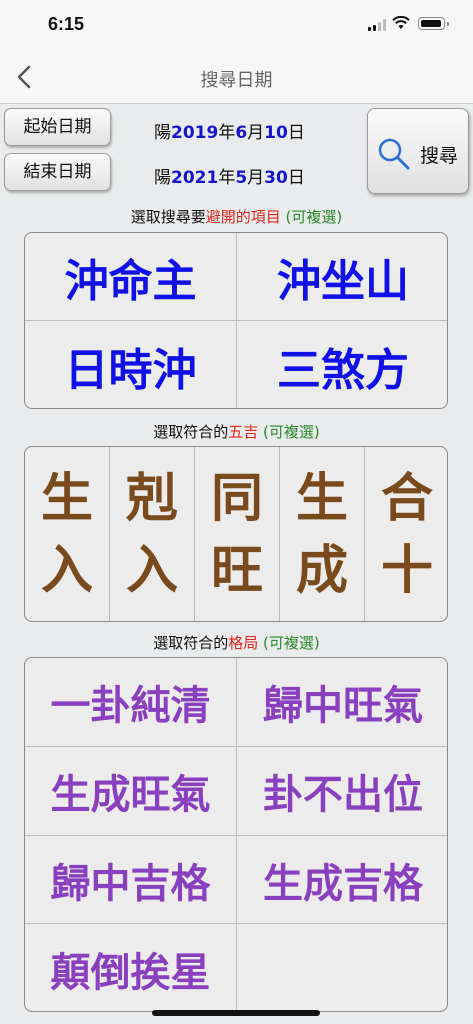 This screenshot has height=1024, width=473. Describe the element at coordinates (418, 151) in the screenshot. I see `search-button: 搜尋` at that location.